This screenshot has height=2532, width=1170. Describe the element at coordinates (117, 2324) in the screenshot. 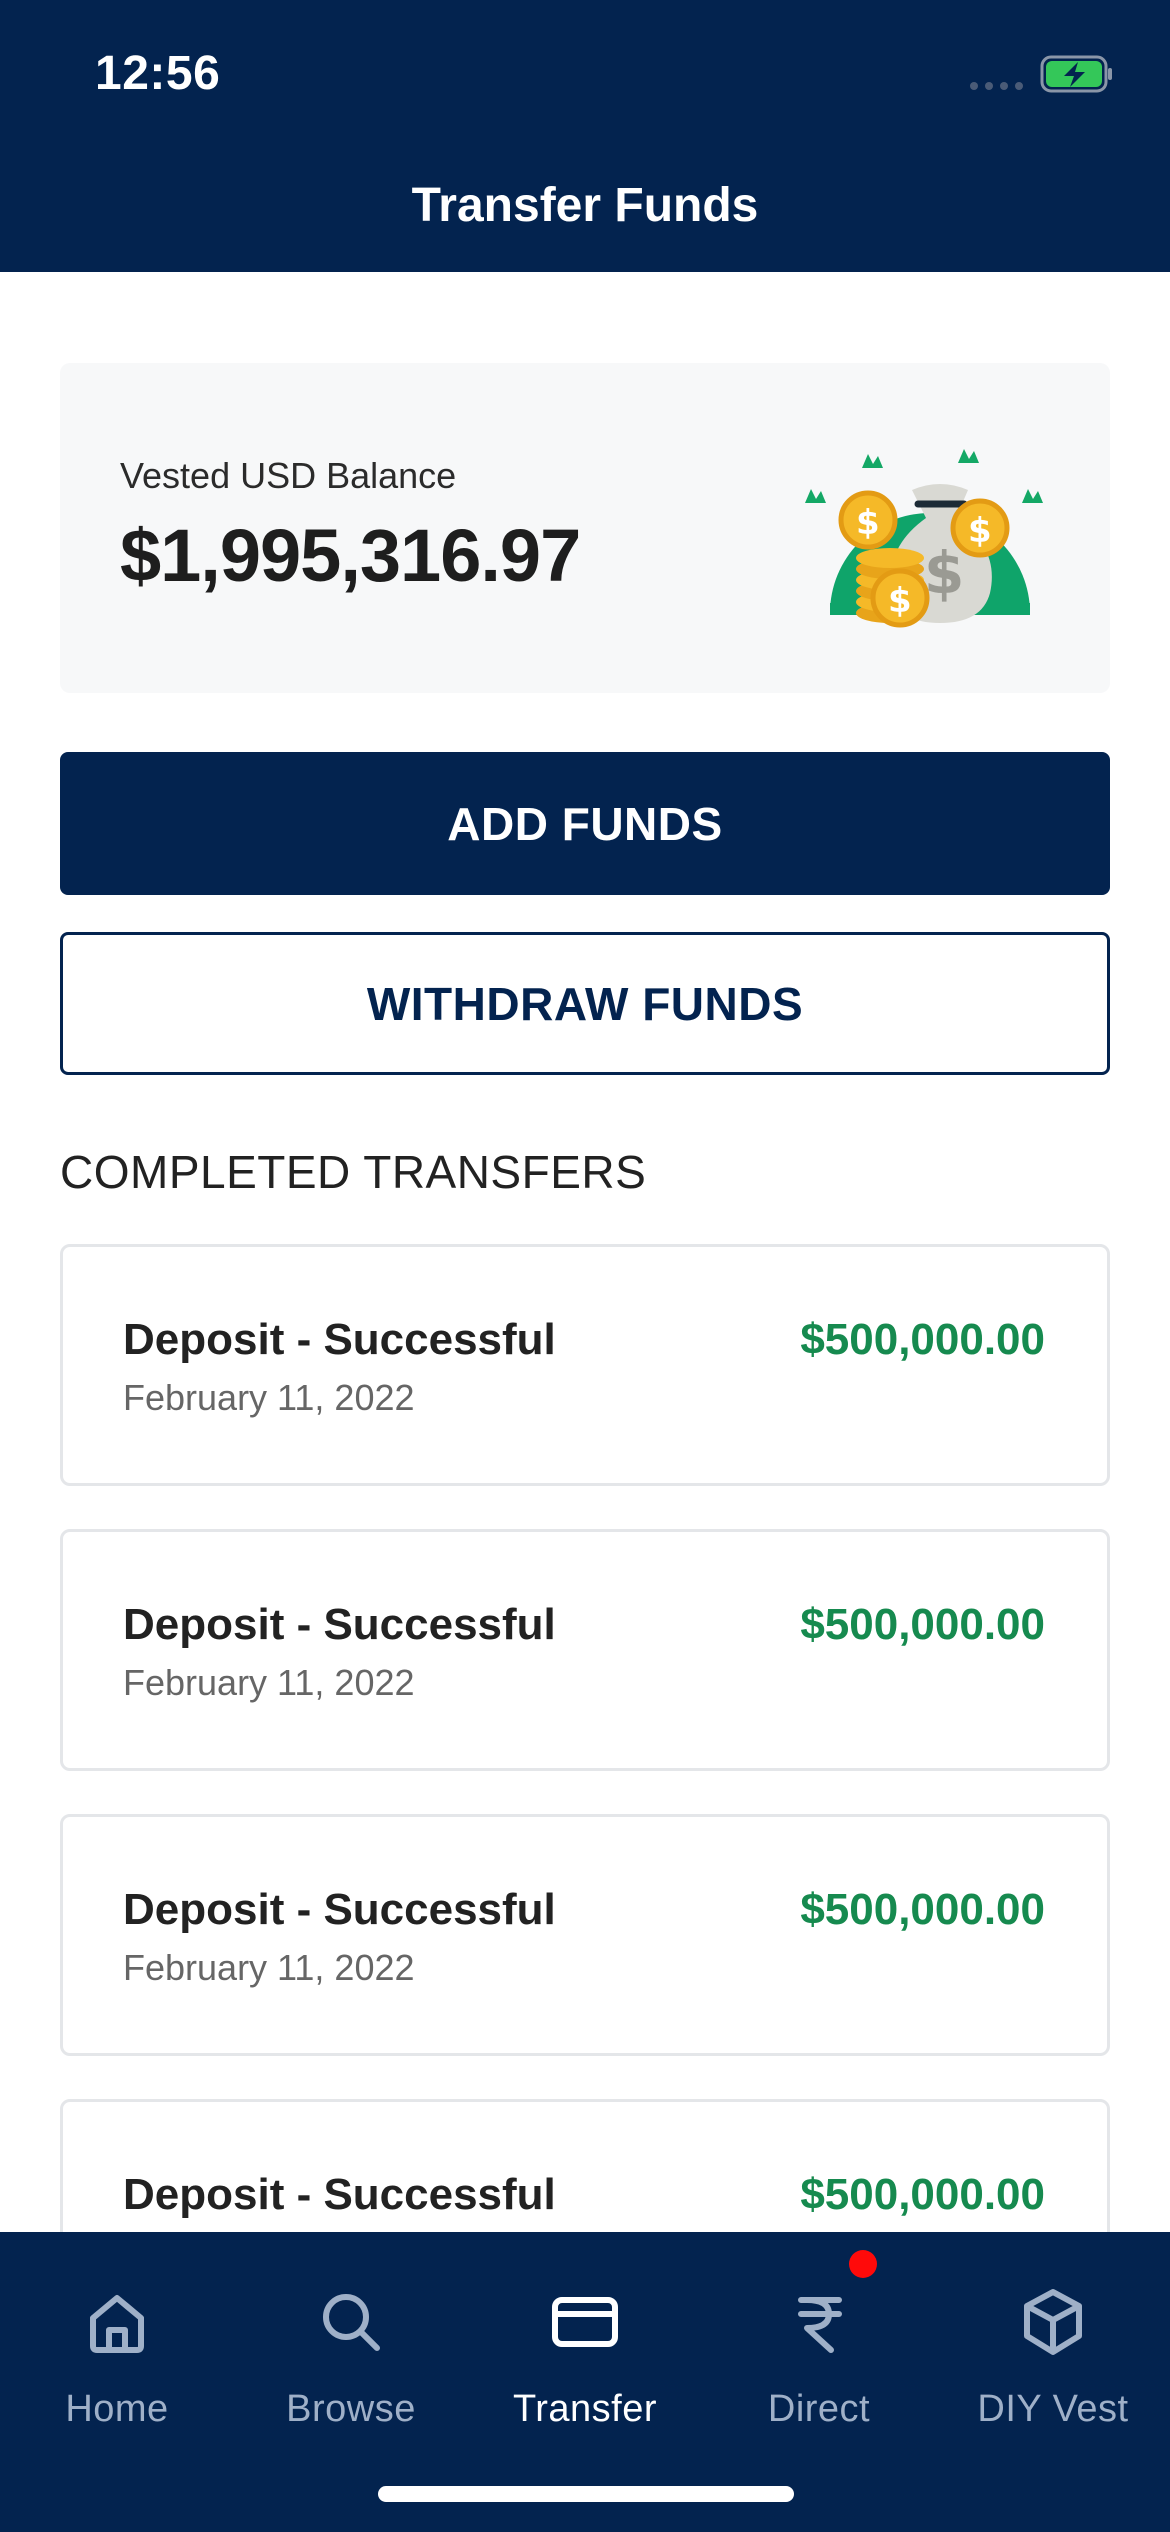

I see `home-icon` at that location.